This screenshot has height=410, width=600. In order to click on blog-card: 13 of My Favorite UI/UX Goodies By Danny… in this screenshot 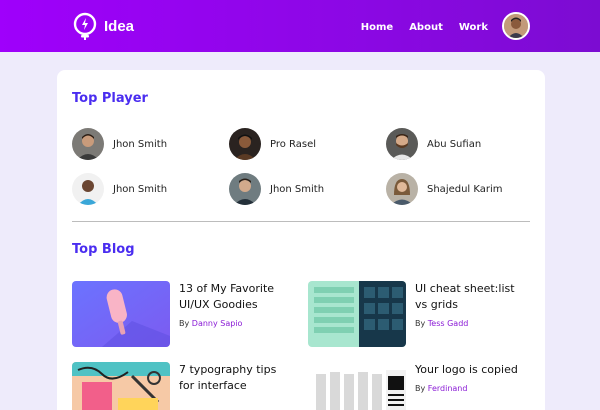, I will do `click(180, 314)`.